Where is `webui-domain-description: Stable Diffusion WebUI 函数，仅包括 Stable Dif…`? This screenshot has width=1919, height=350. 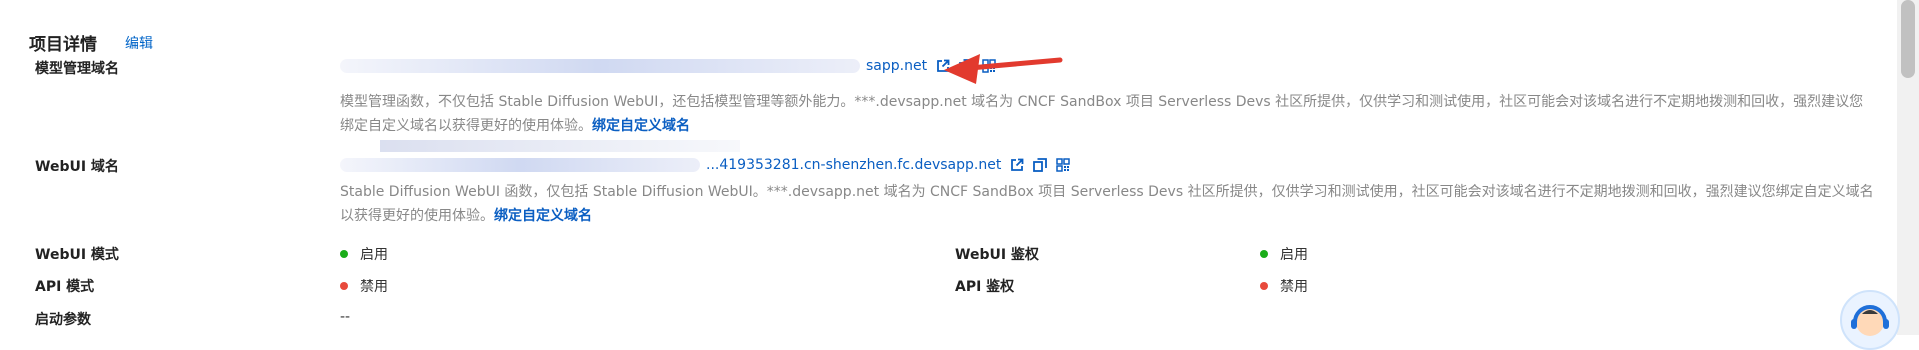 webui-domain-description: Stable Diffusion WebUI 函数，仅包括 Stable Dif… is located at coordinates (1110, 204).